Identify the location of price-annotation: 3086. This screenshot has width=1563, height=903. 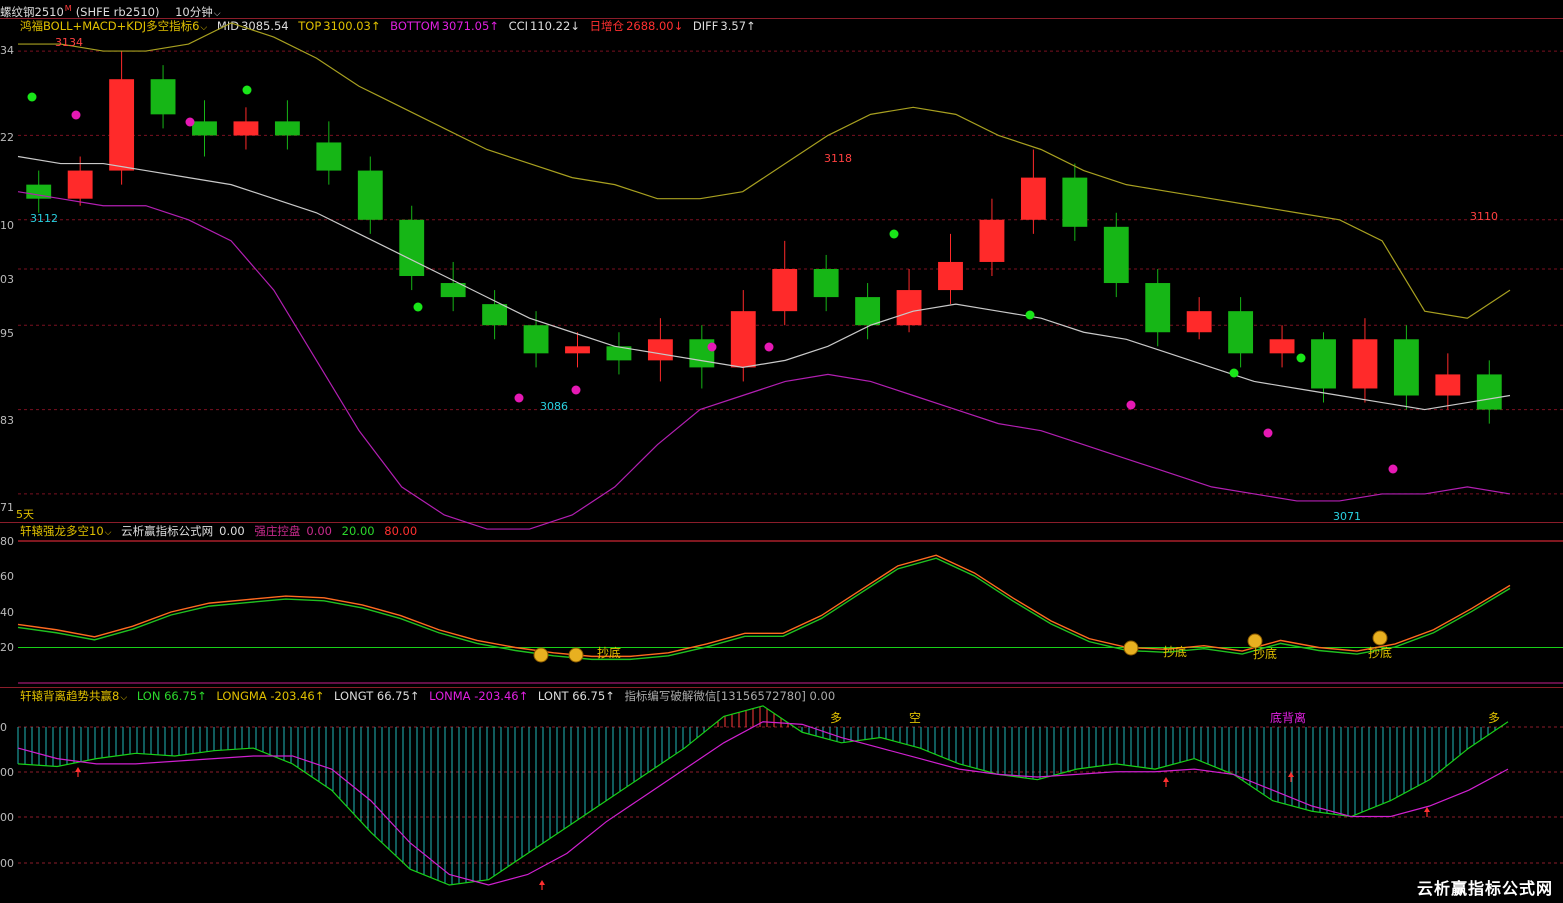
(554, 406).